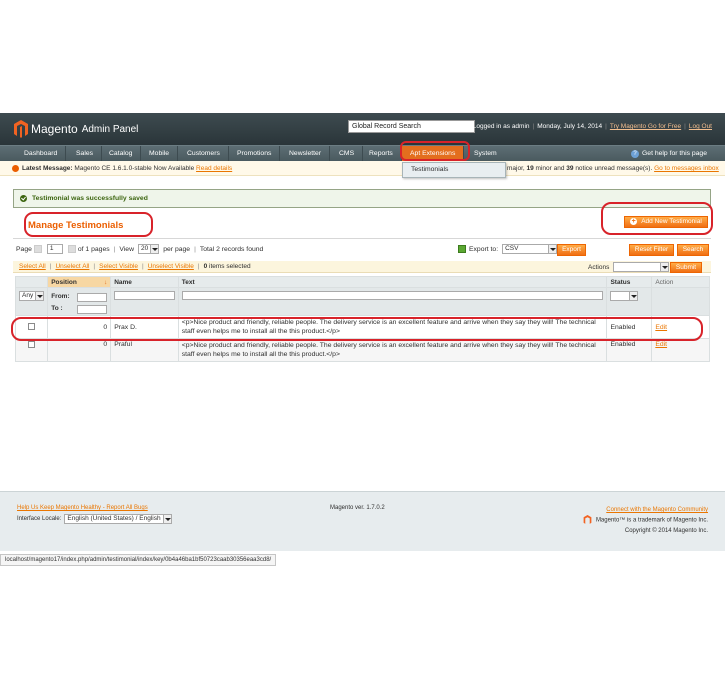 This screenshot has width=725, height=680. What do you see at coordinates (230, 266) in the screenshot?
I see `selected-label: items selected` at bounding box center [230, 266].